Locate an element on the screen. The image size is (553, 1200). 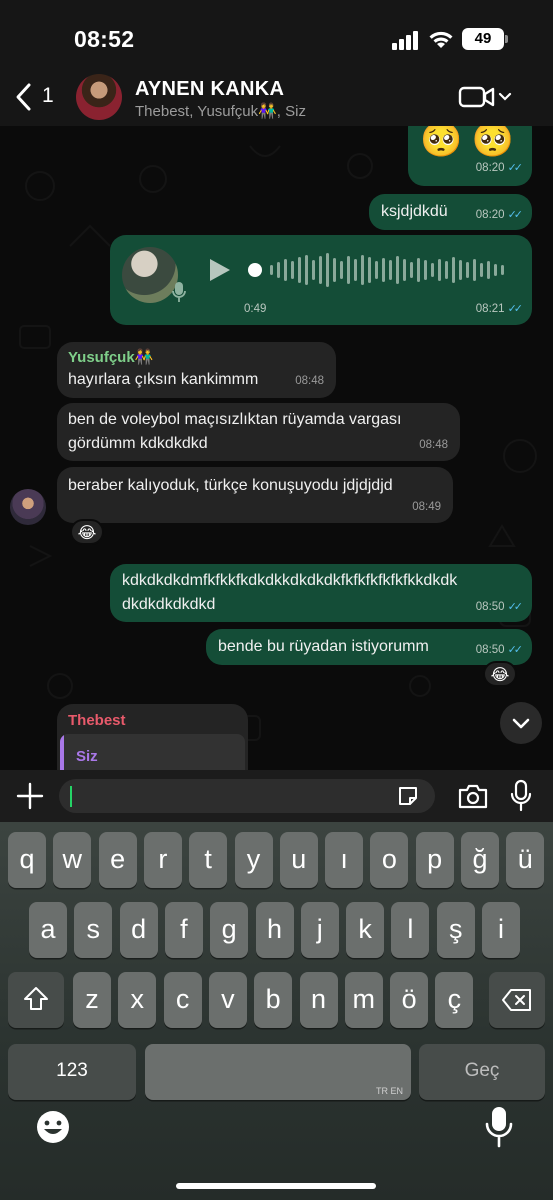
voice-waveform is located at coordinates (381, 270).